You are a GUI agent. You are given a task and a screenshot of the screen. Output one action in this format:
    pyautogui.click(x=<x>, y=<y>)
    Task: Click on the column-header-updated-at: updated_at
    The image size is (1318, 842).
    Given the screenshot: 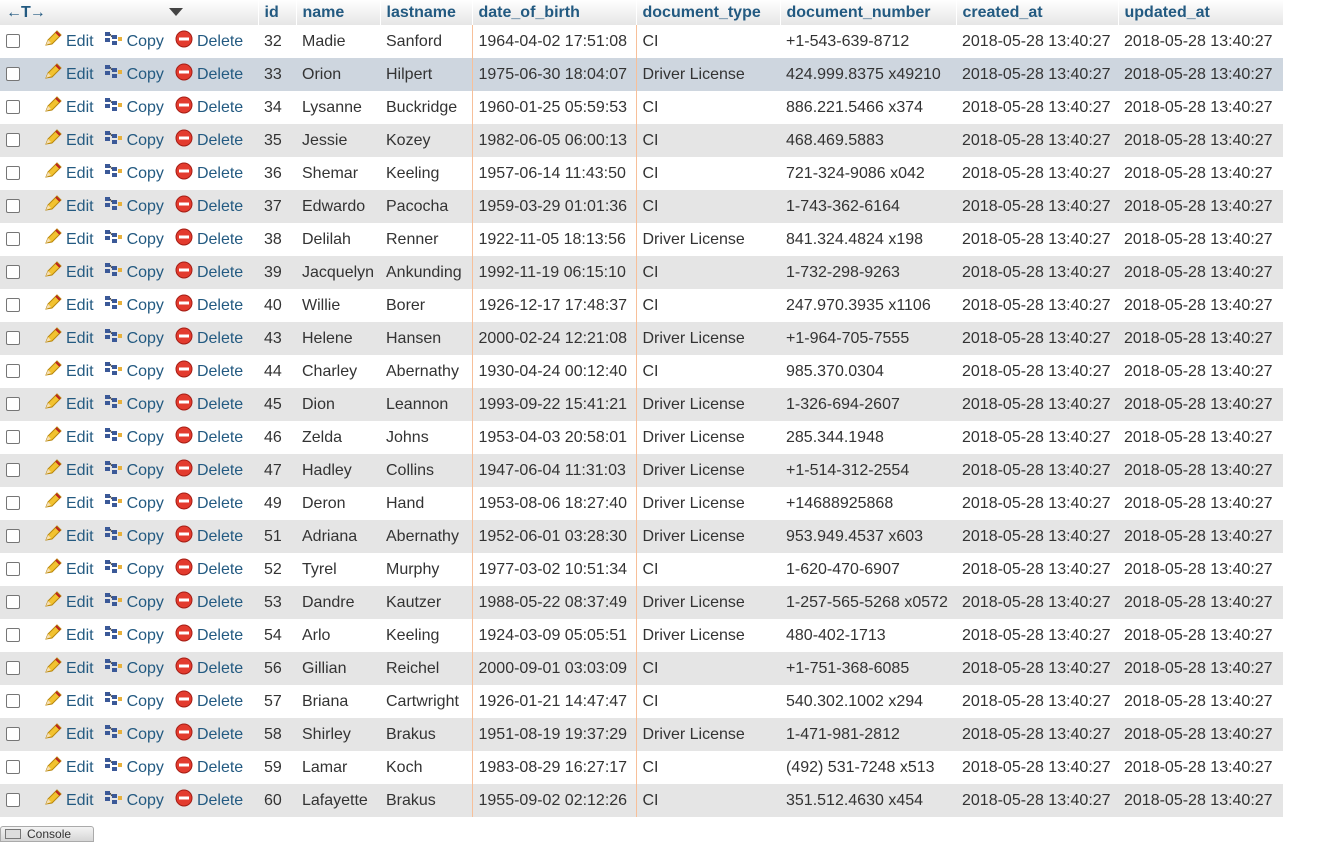 What is the action you would take?
    pyautogui.click(x=1201, y=12)
    